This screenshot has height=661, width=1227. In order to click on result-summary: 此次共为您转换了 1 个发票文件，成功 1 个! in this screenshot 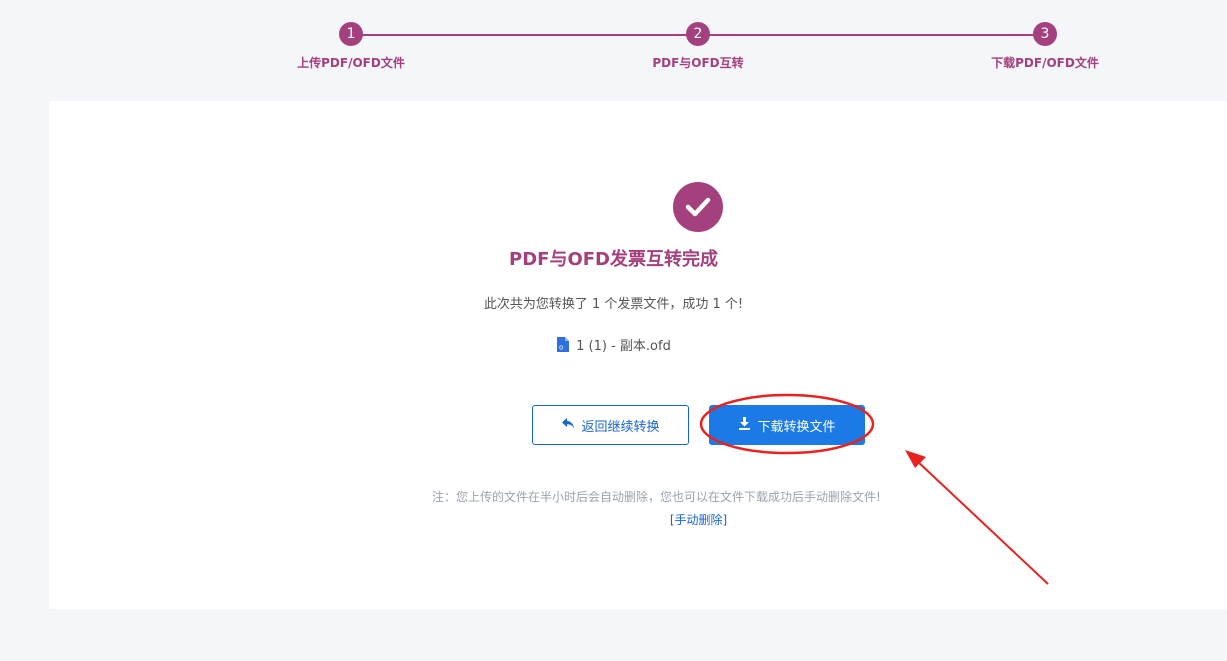, I will do `click(613, 304)`.